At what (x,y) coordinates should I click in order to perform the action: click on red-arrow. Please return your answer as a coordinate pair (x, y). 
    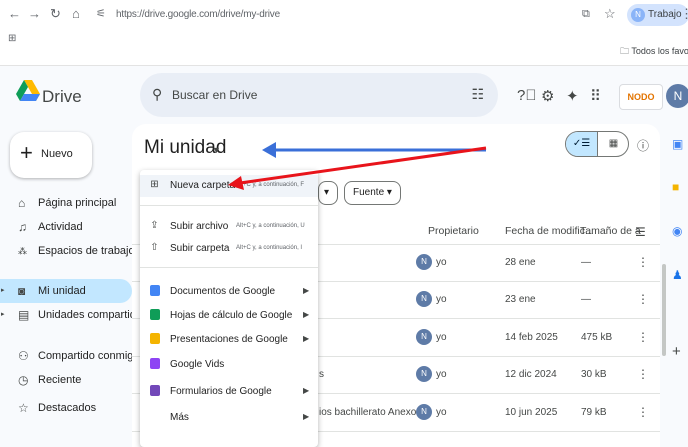
    Looking at the image, I should click on (357, 168).